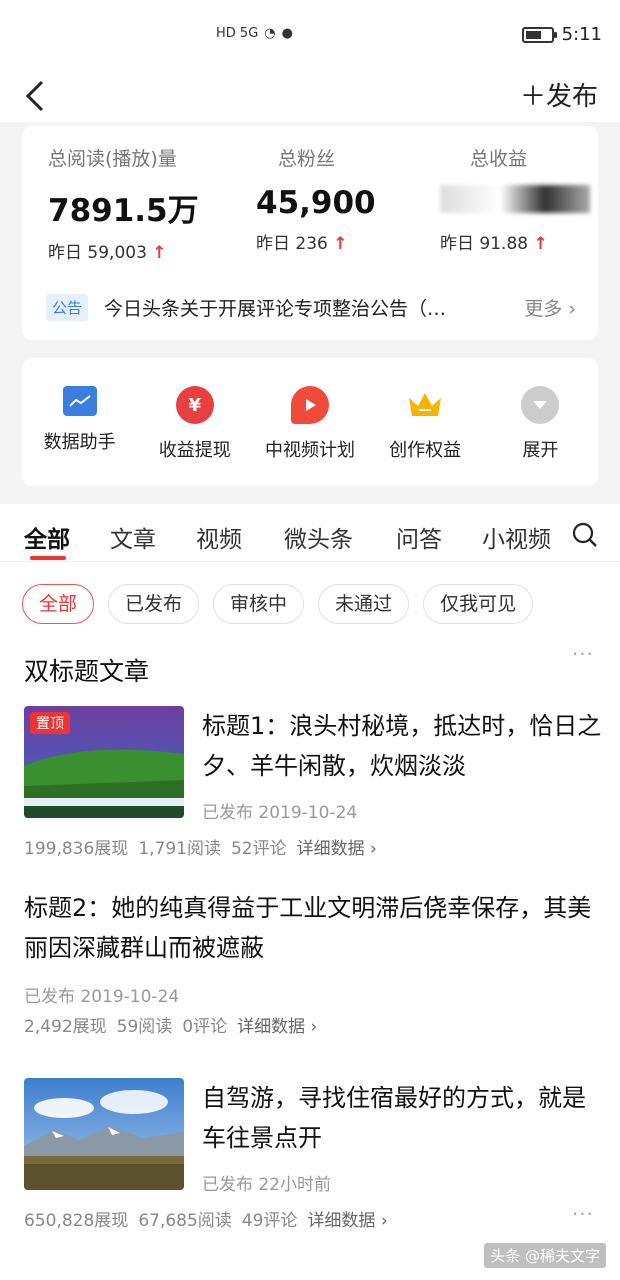  What do you see at coordinates (219, 537) in the screenshot?
I see `tab-videos: 视频` at bounding box center [219, 537].